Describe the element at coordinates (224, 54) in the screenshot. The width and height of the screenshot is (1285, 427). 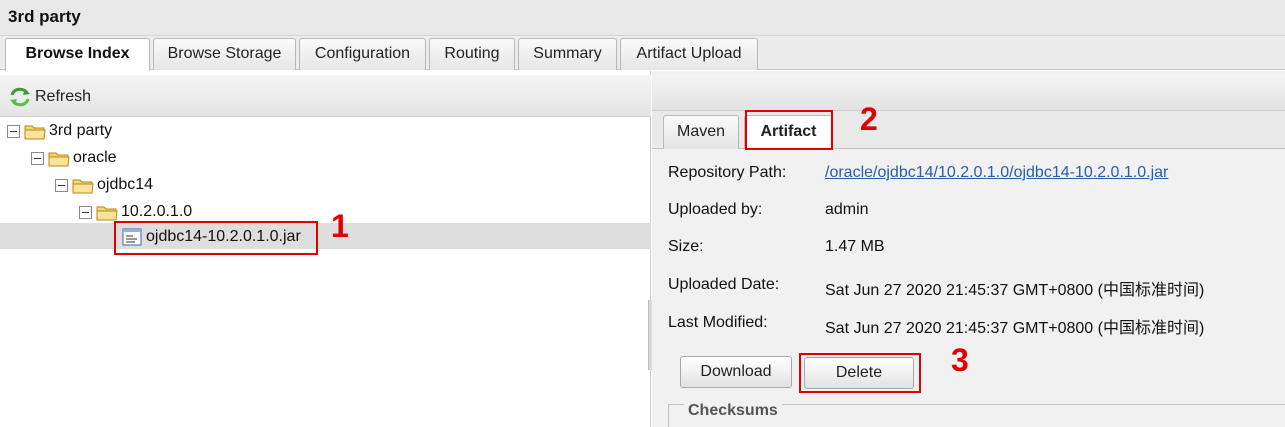
I see `tab-browse-storage: Browse Storage` at that location.